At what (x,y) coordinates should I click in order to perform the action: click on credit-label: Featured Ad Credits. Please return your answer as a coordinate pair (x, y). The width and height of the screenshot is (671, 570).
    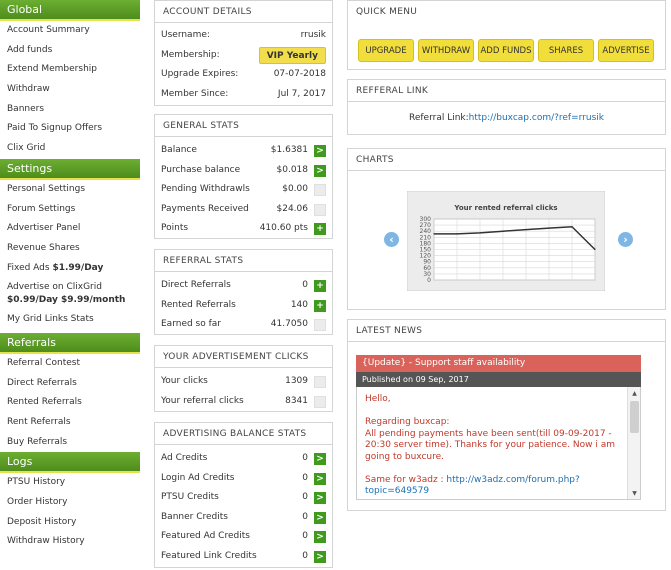
    Looking at the image, I should click on (205, 536).